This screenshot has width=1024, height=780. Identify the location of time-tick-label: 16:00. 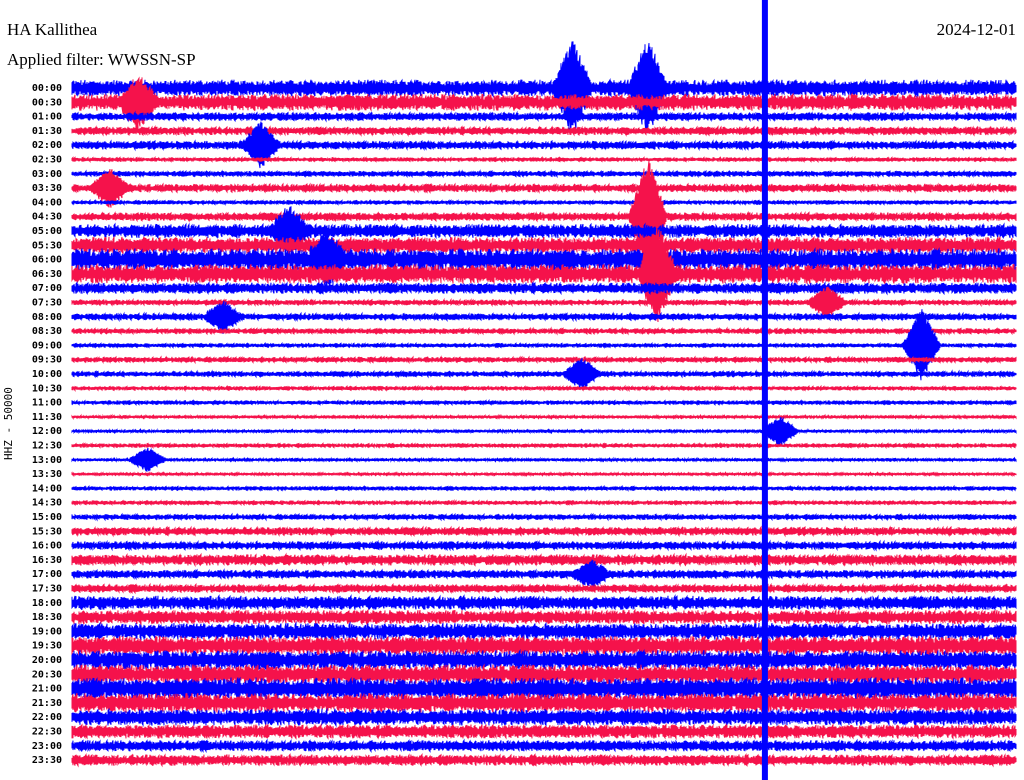
(47, 546).